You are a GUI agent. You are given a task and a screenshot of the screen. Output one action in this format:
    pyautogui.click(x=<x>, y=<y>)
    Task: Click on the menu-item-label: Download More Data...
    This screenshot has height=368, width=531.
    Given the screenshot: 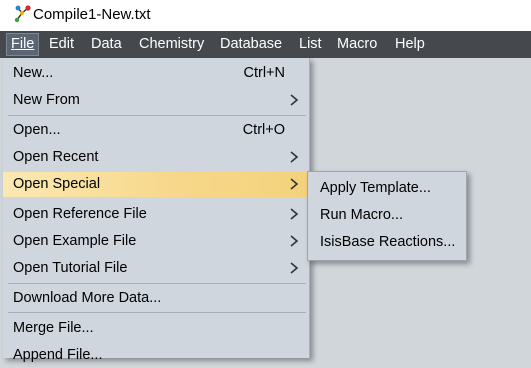 What is the action you would take?
    pyautogui.click(x=87, y=298)
    